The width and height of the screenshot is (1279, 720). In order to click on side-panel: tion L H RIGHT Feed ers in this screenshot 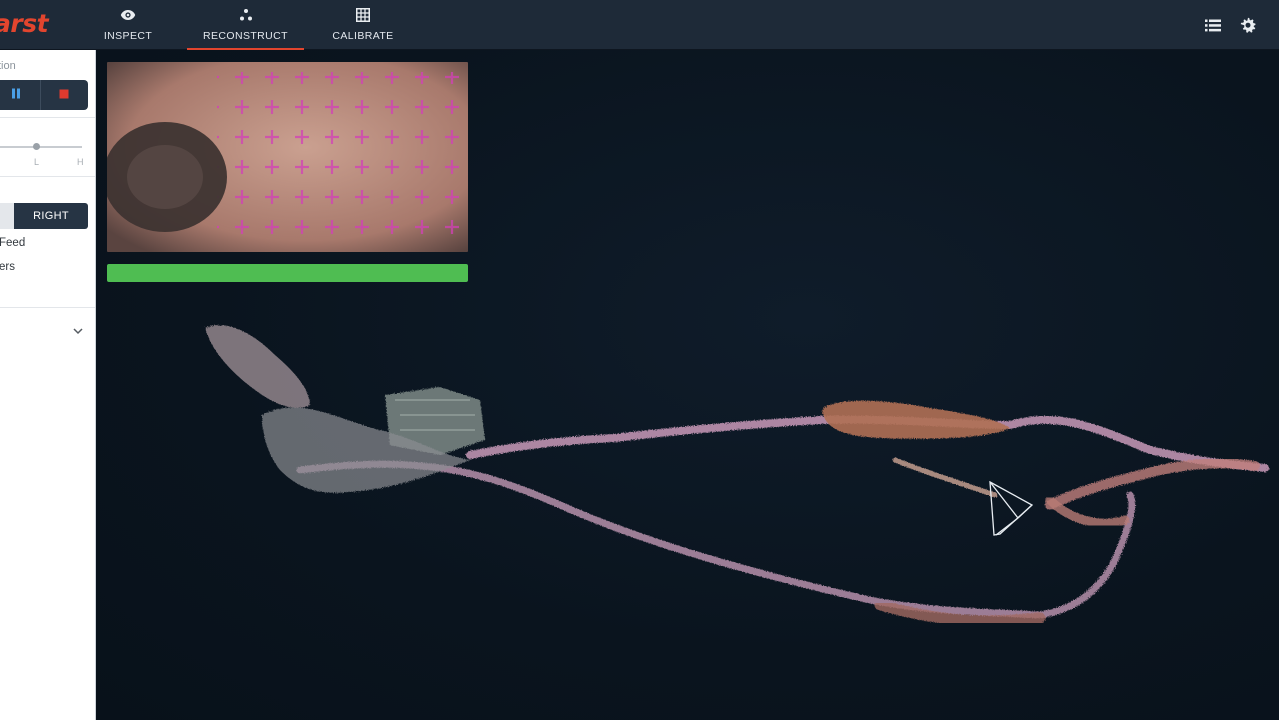, I will do `click(48, 385)`.